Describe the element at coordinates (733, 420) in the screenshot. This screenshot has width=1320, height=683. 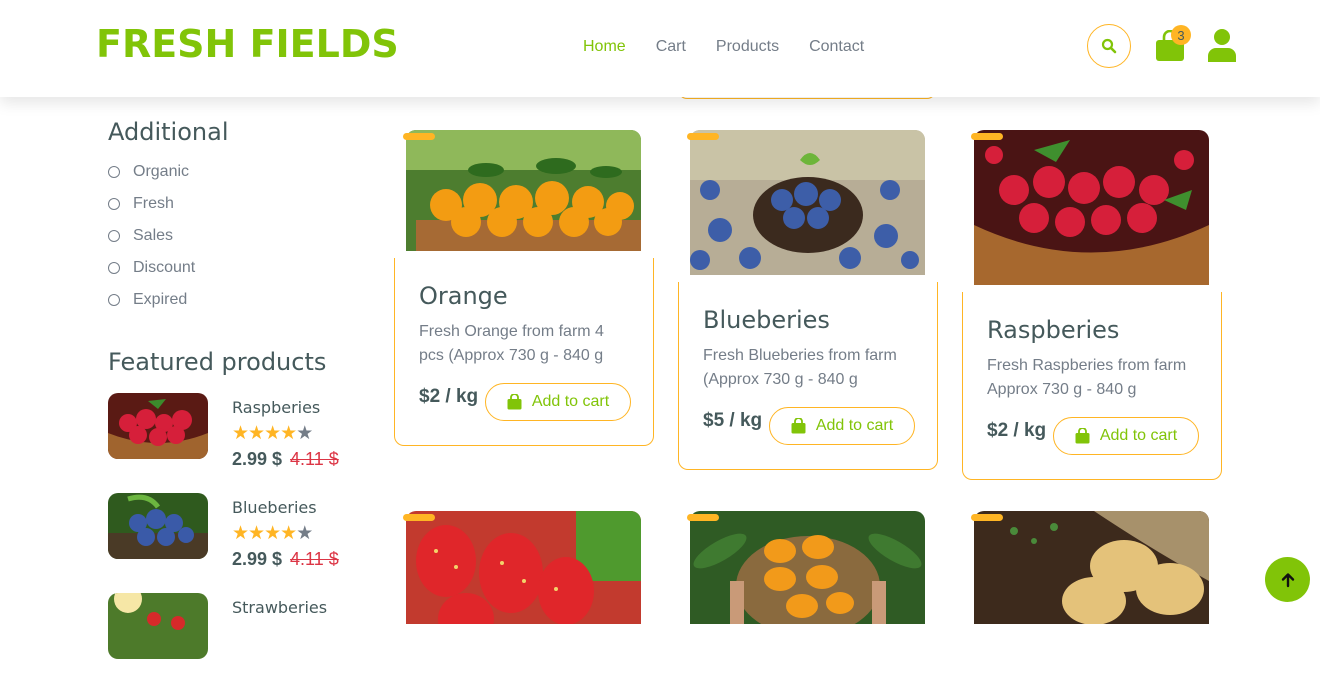
I see `product-price: $5 / kg` at that location.